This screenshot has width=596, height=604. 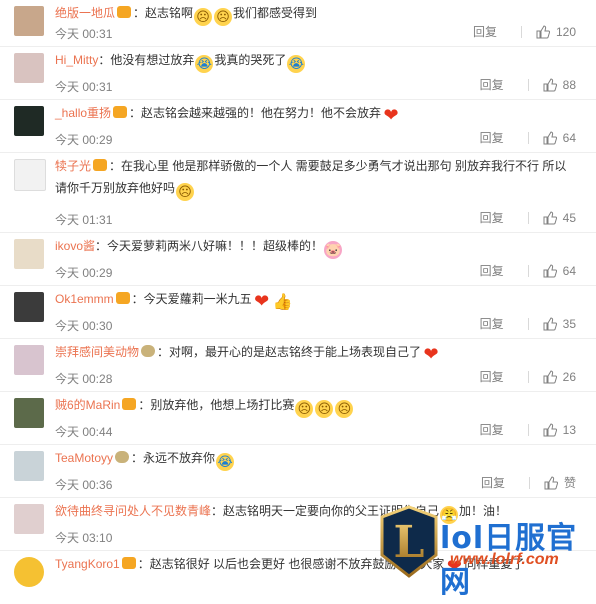 I want to click on comment-username: 贼6的MaRin, so click(x=87, y=405).